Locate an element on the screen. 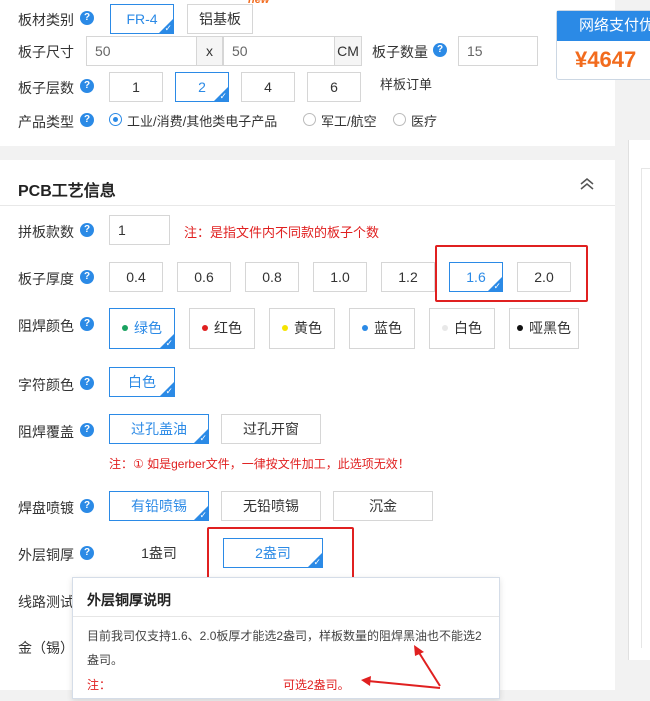  arrow-up-icon is located at coordinates (427, 666).